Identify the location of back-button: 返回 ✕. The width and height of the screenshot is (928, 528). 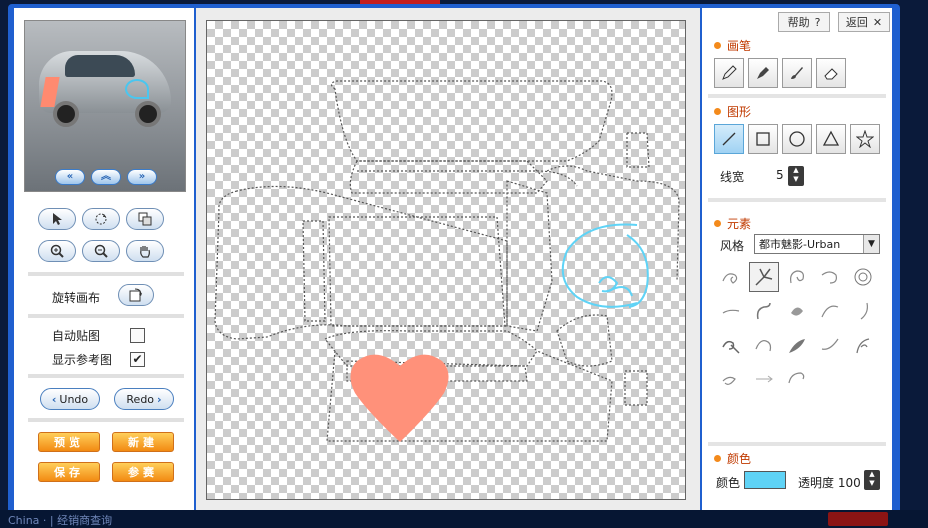
(864, 22).